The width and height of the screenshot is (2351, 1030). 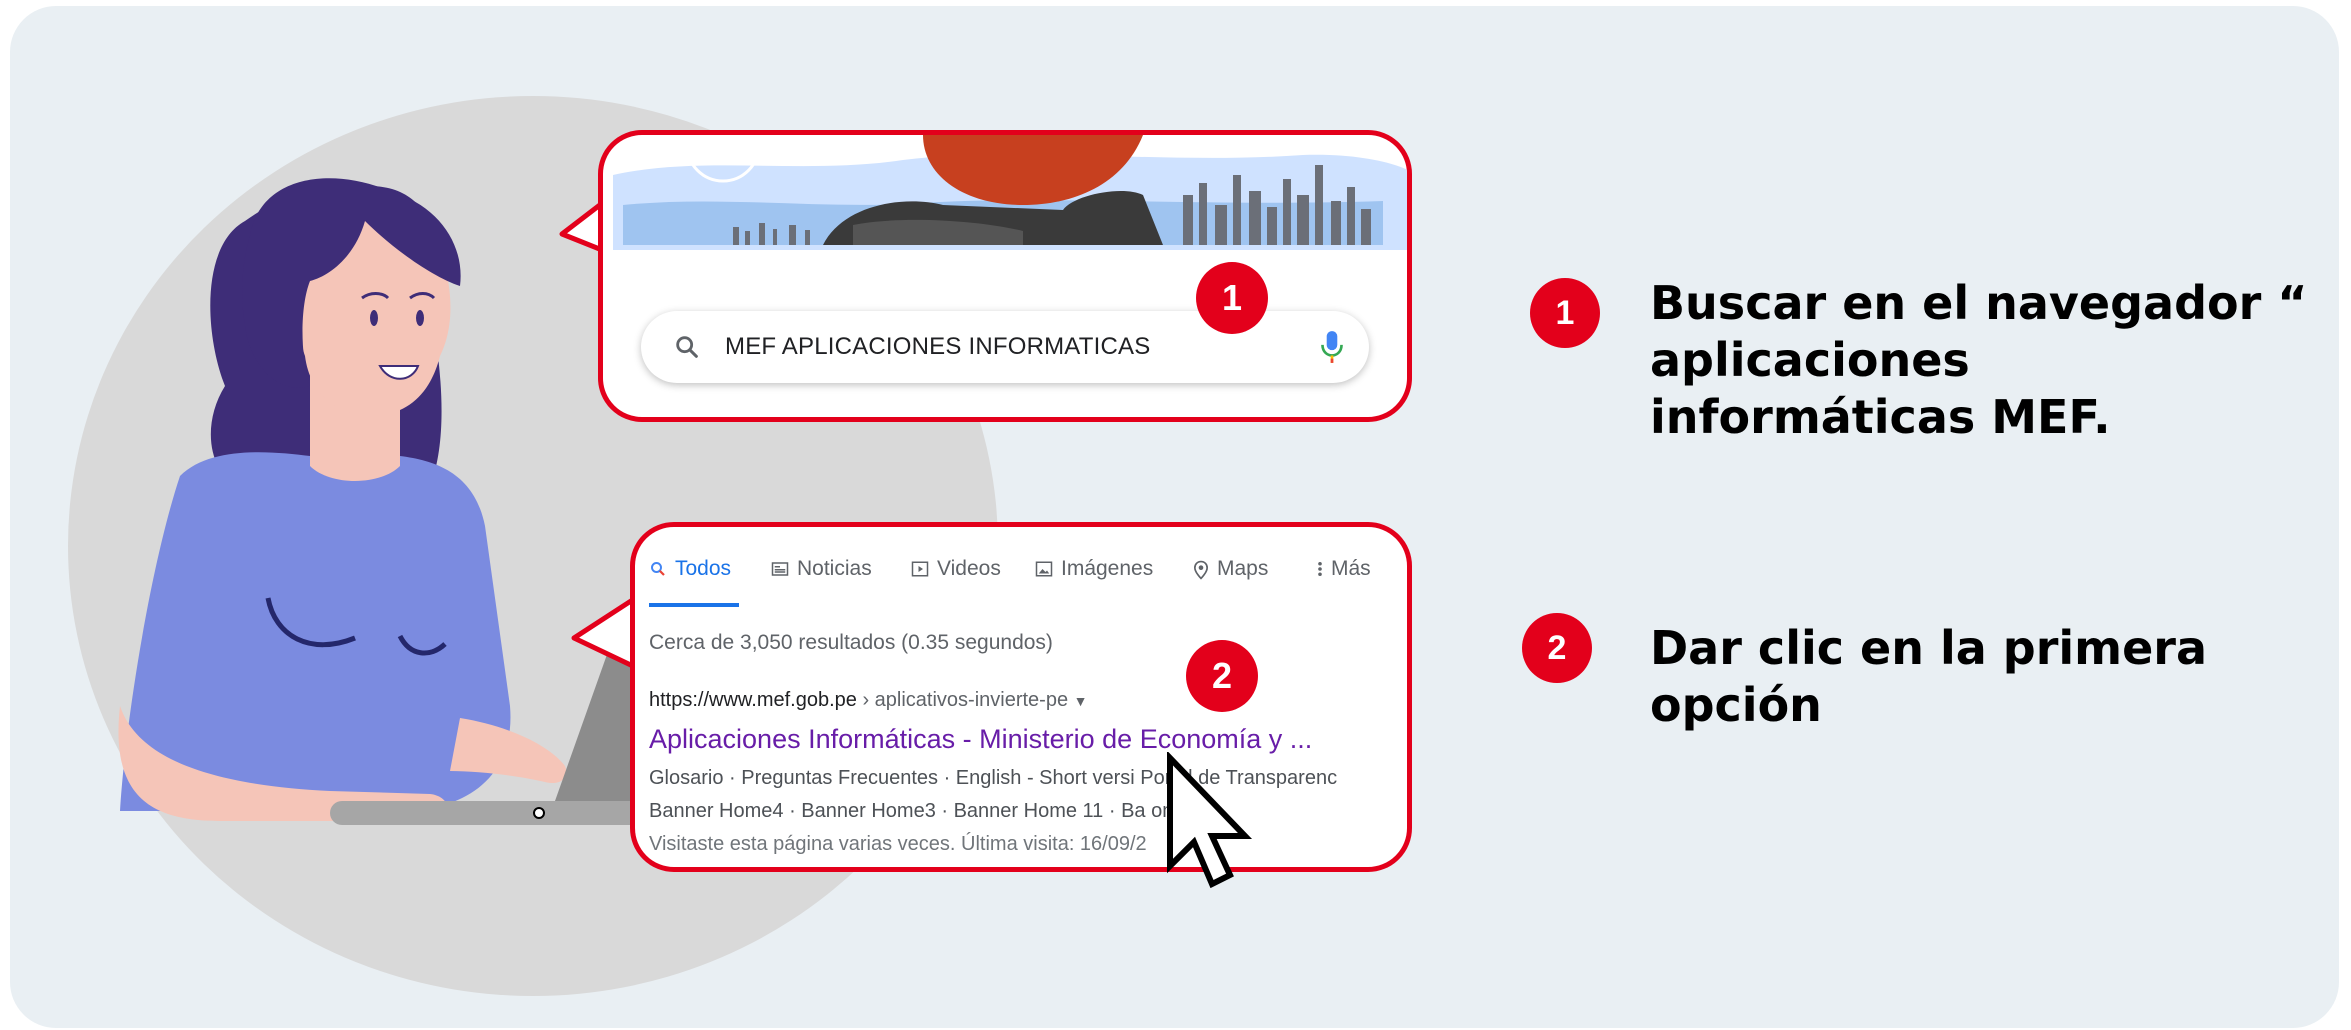 What do you see at coordinates (1243, 568) in the screenshot?
I see `tab-label: Maps` at bounding box center [1243, 568].